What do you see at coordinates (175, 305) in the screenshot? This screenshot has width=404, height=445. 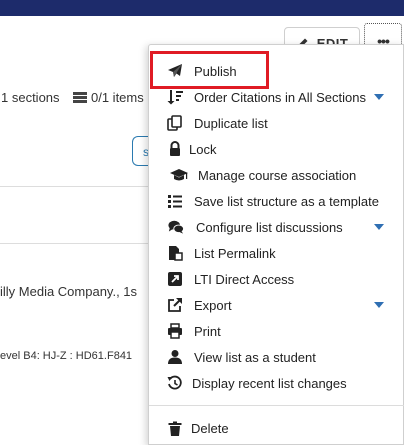 I see `share-icon` at bounding box center [175, 305].